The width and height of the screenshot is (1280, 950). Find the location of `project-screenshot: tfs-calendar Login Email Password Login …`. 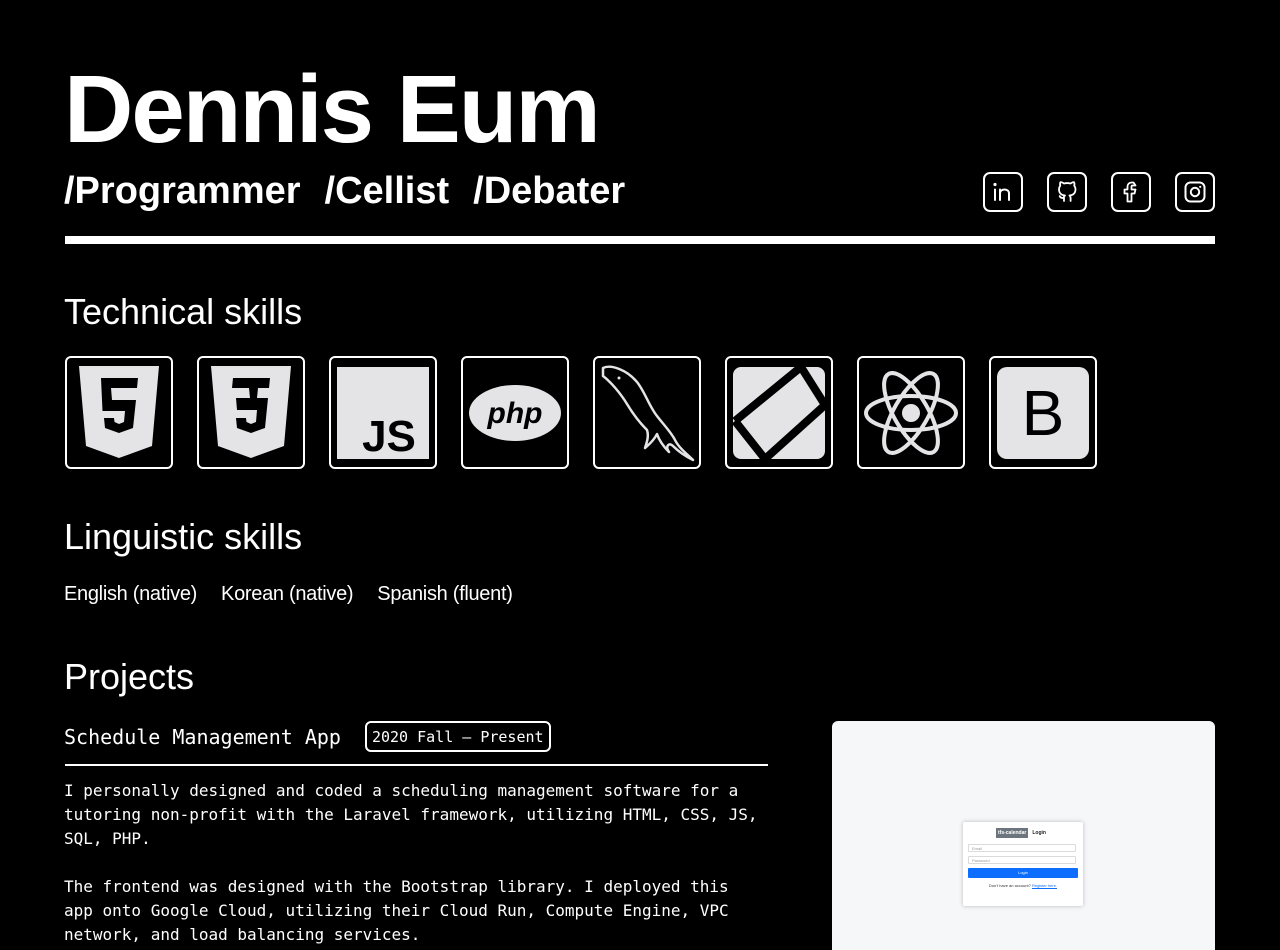

project-screenshot: tfs-calendar Login Email Password Login … is located at coordinates (1023, 835).